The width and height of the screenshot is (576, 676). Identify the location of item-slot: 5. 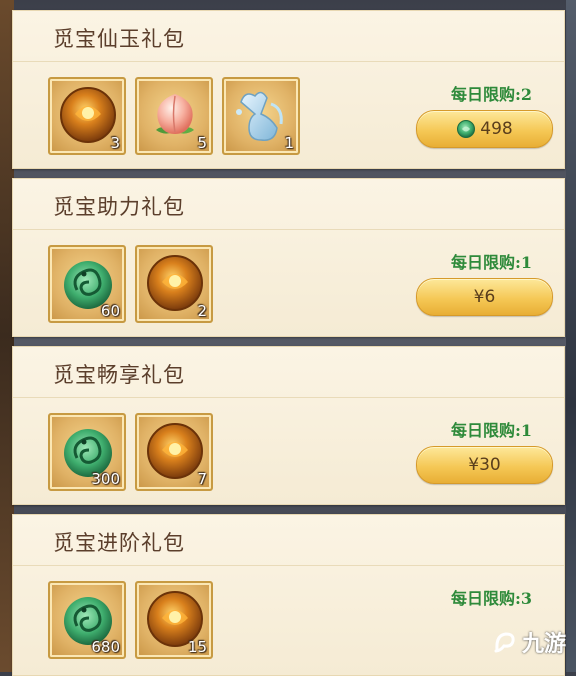
(174, 116).